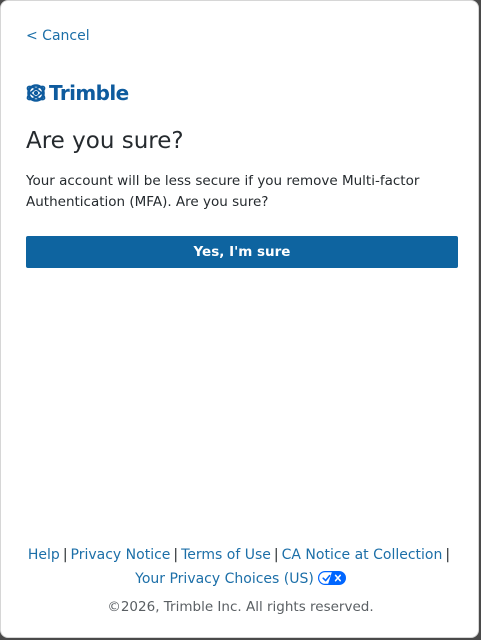 Image resolution: width=481 pixels, height=640 pixels. Describe the element at coordinates (224, 579) in the screenshot. I see `privacy-choices-label: Your Privacy Choices (US)` at that location.